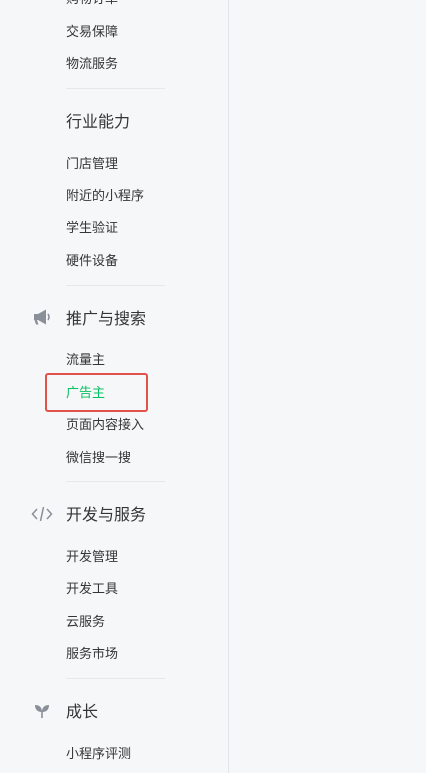 The height and width of the screenshot is (773, 426). I want to click on sidebar-item-page-content-access: 页面内容接入, so click(105, 426).